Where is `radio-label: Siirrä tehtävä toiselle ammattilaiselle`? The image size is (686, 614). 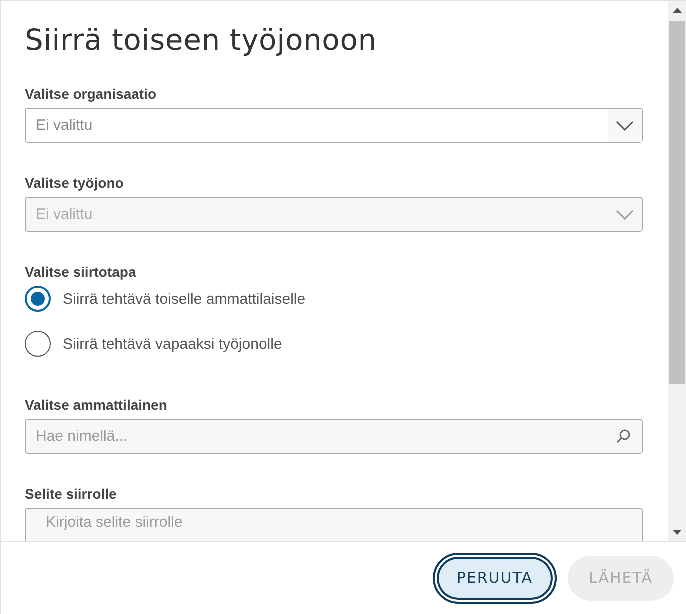 radio-label: Siirrä tehtävä toiselle ammattilaiselle is located at coordinates (184, 299).